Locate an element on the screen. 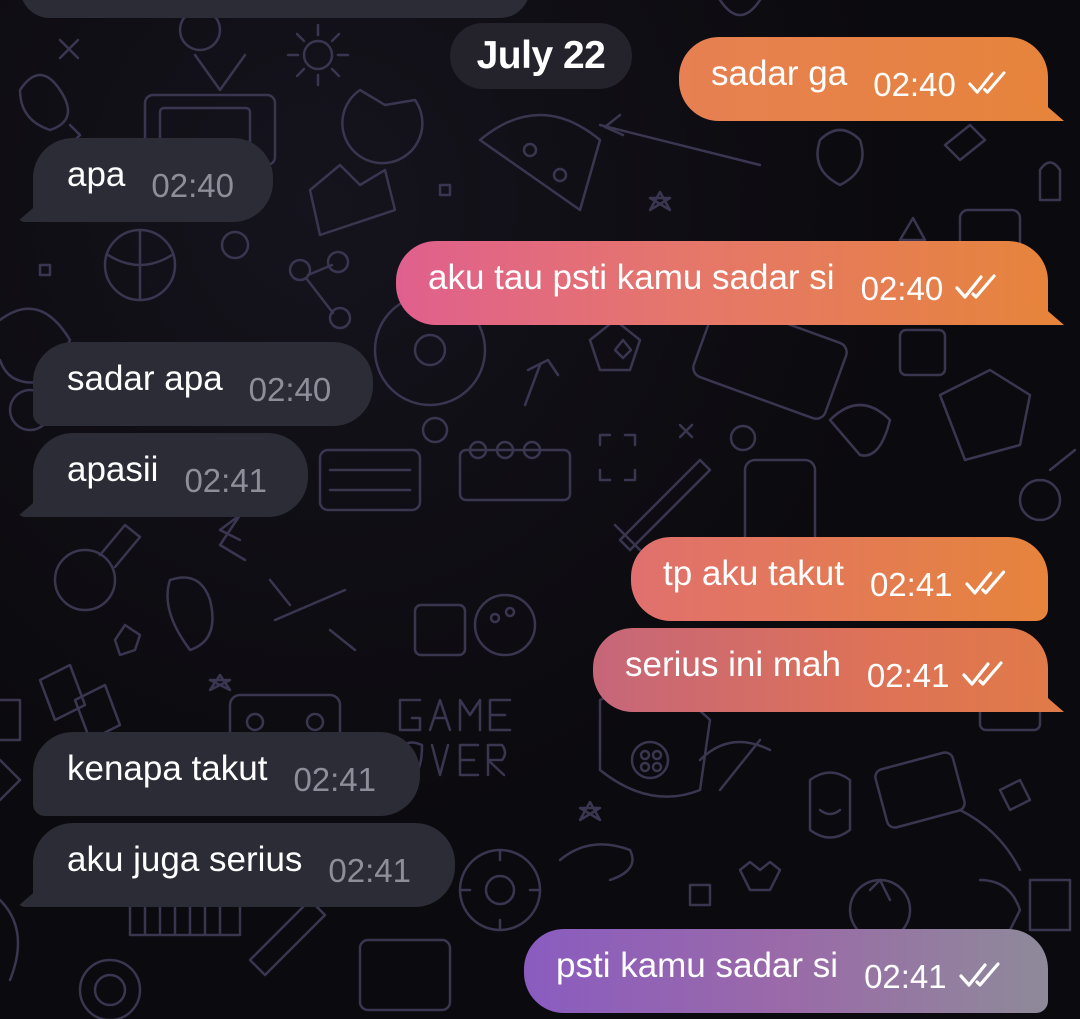 The width and height of the screenshot is (1080, 1019). message-bubble-incoming: aku juga serius 02:41 is located at coordinates (244, 865).